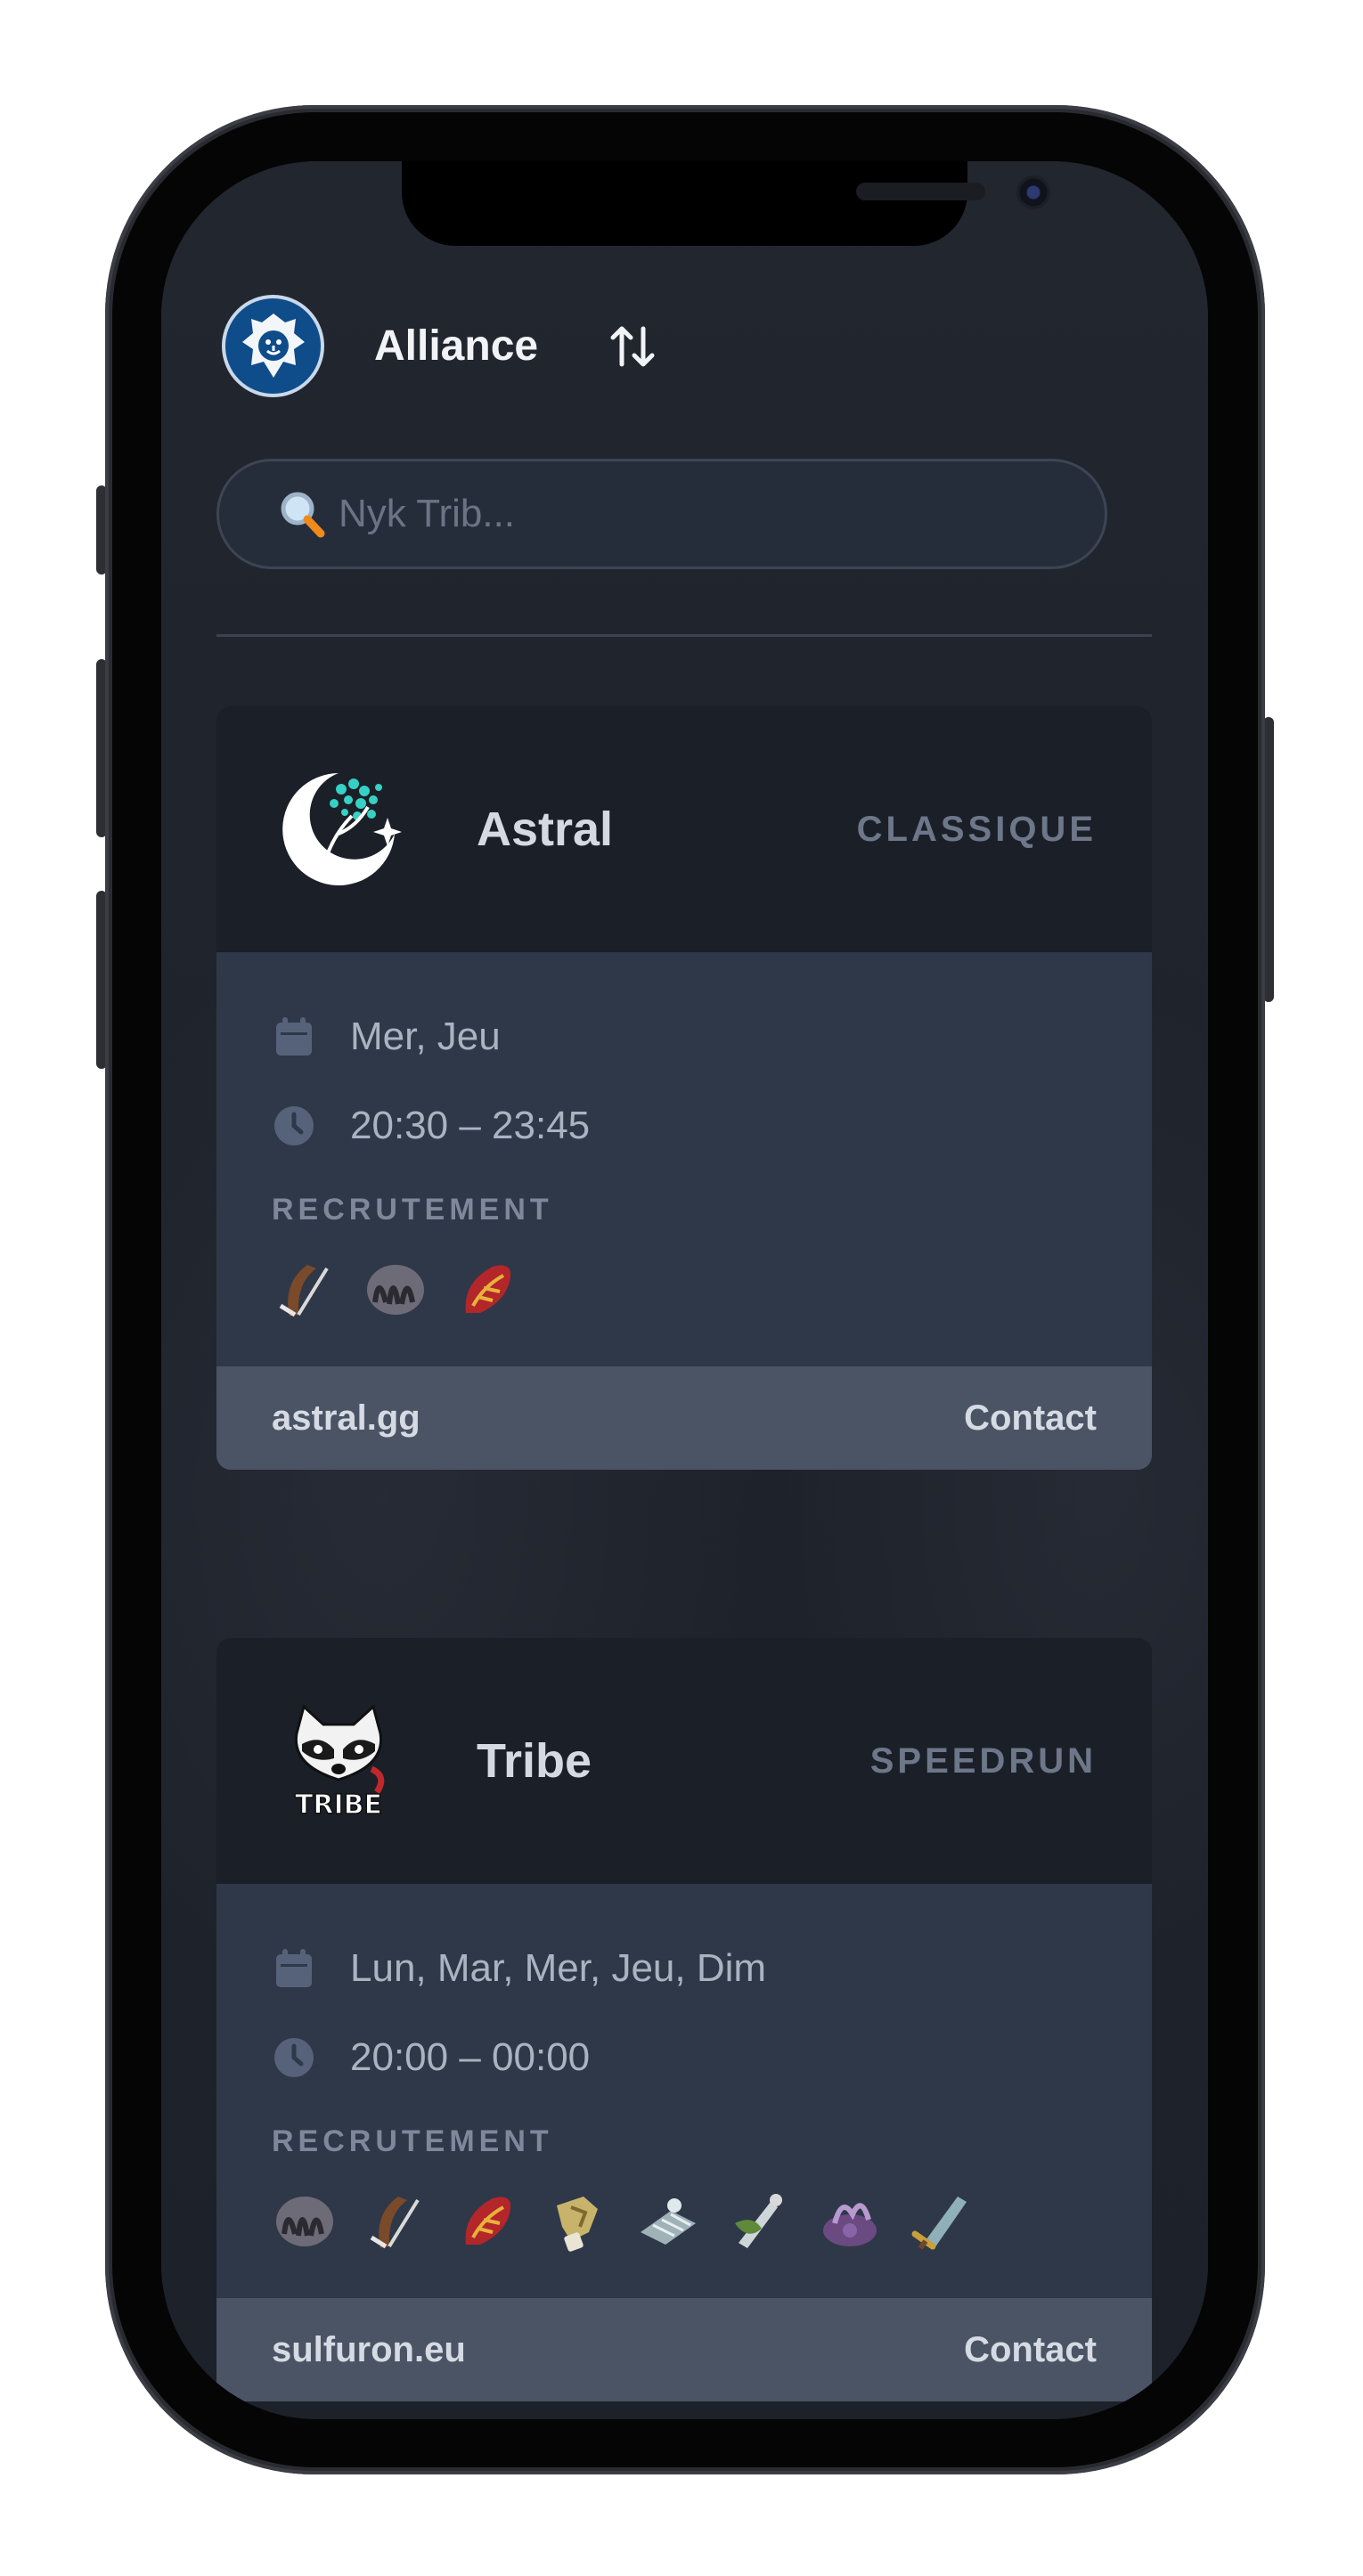  What do you see at coordinates (273, 346) in the screenshot?
I see `lion-crest-icon` at bounding box center [273, 346].